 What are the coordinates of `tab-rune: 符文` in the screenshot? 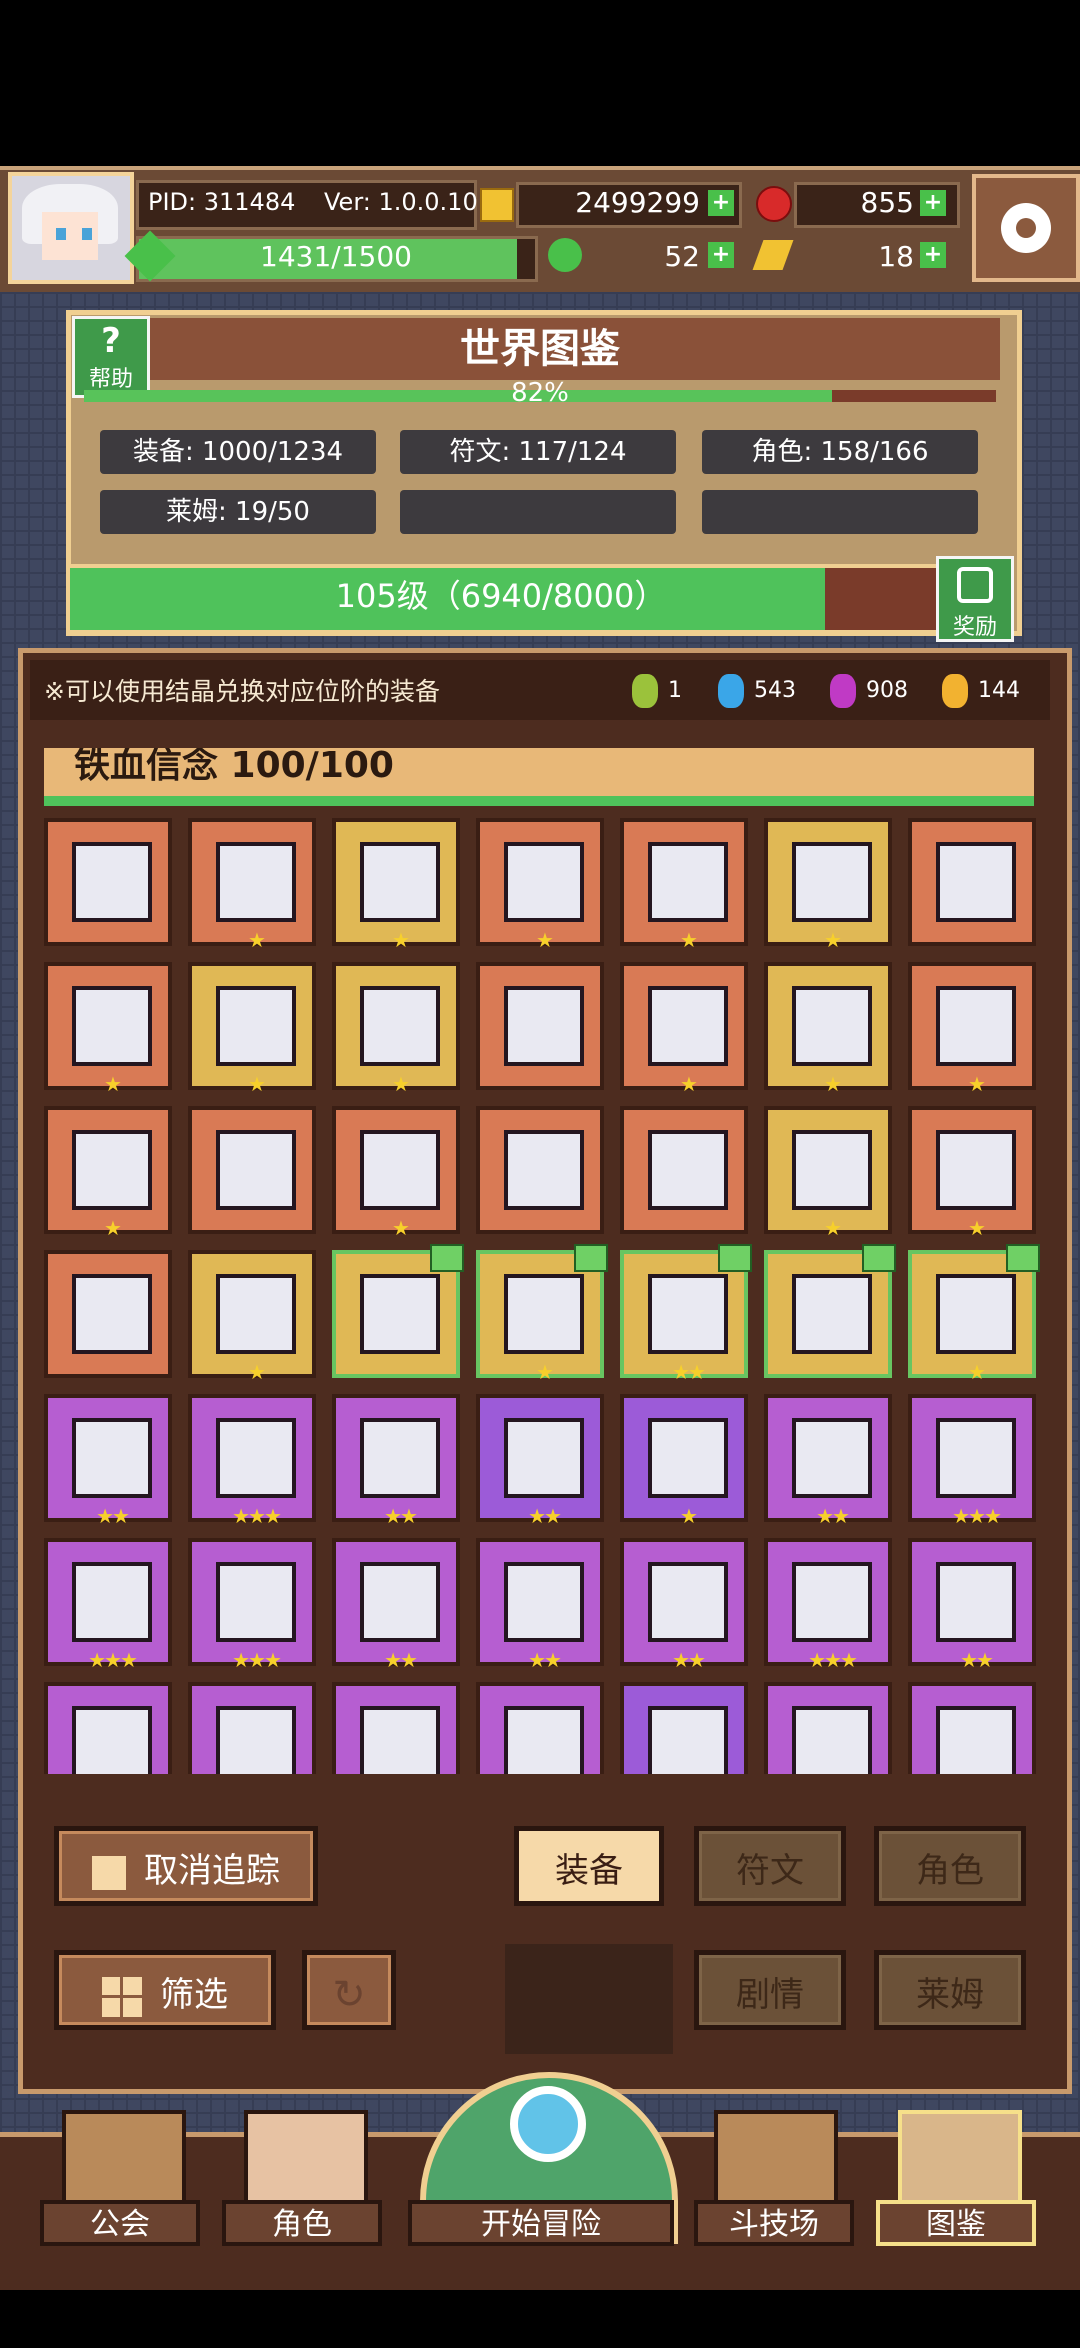 It's located at (770, 1866).